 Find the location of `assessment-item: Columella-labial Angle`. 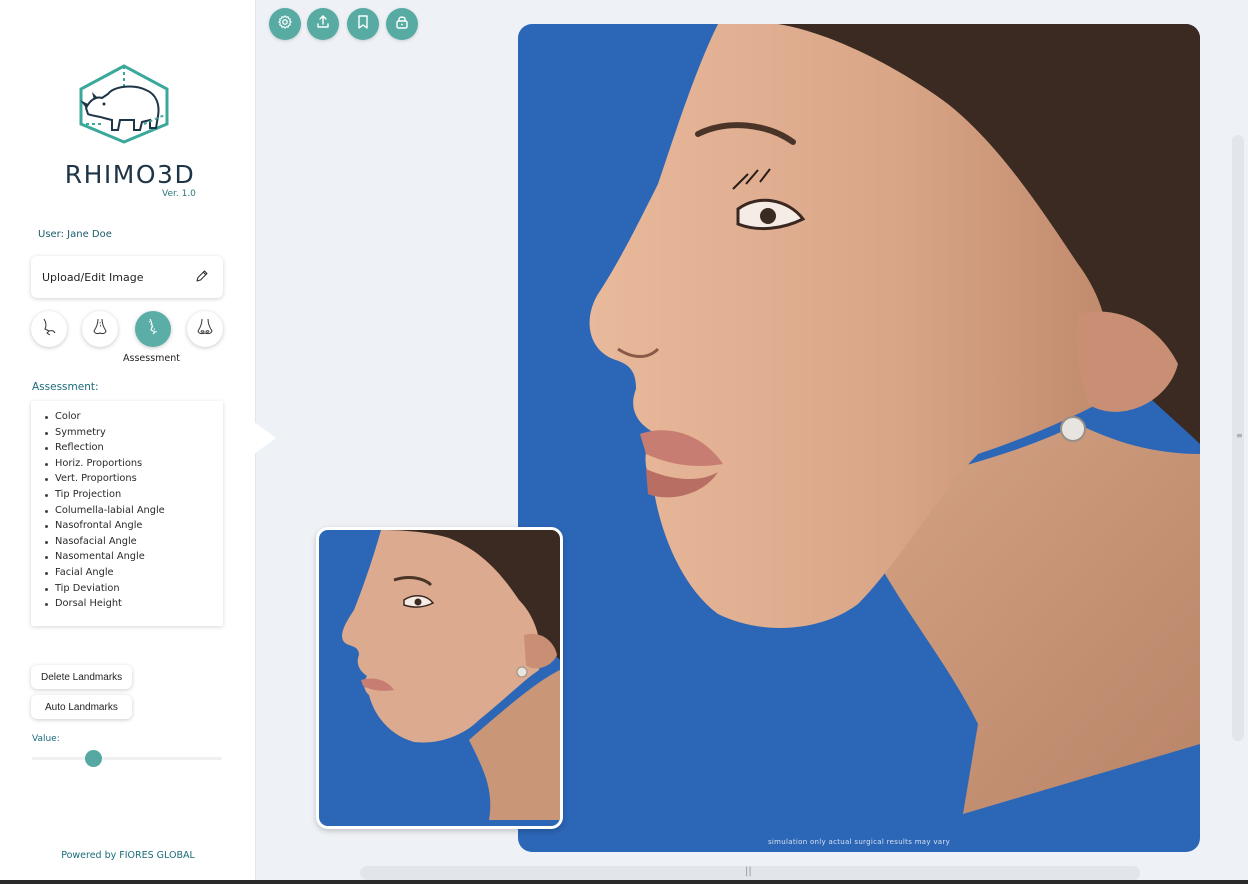

assessment-item: Columella-labial Angle is located at coordinates (134, 511).